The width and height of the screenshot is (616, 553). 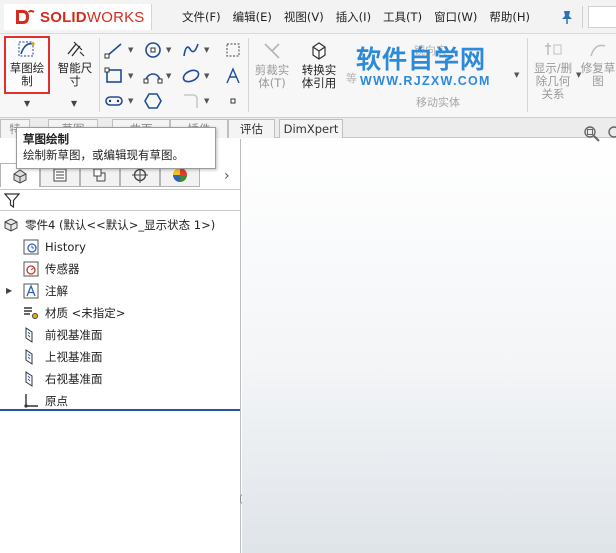 I want to click on menu-insert: 插入(I), so click(x=353, y=17).